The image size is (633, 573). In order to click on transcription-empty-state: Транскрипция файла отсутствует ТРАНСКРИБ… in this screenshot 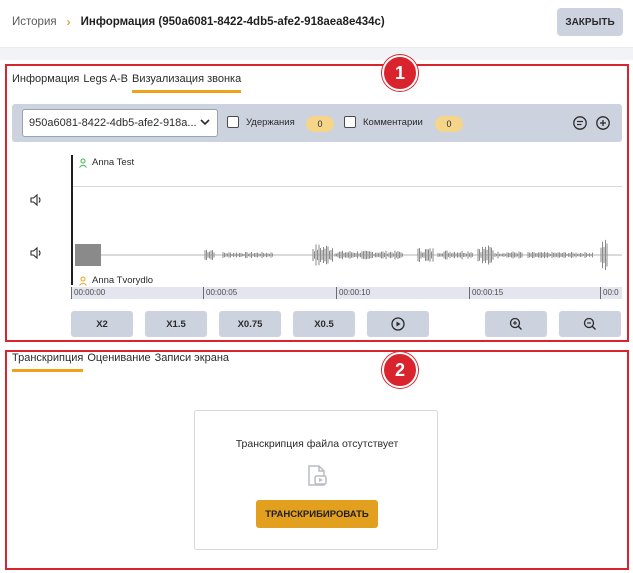, I will do `click(316, 480)`.